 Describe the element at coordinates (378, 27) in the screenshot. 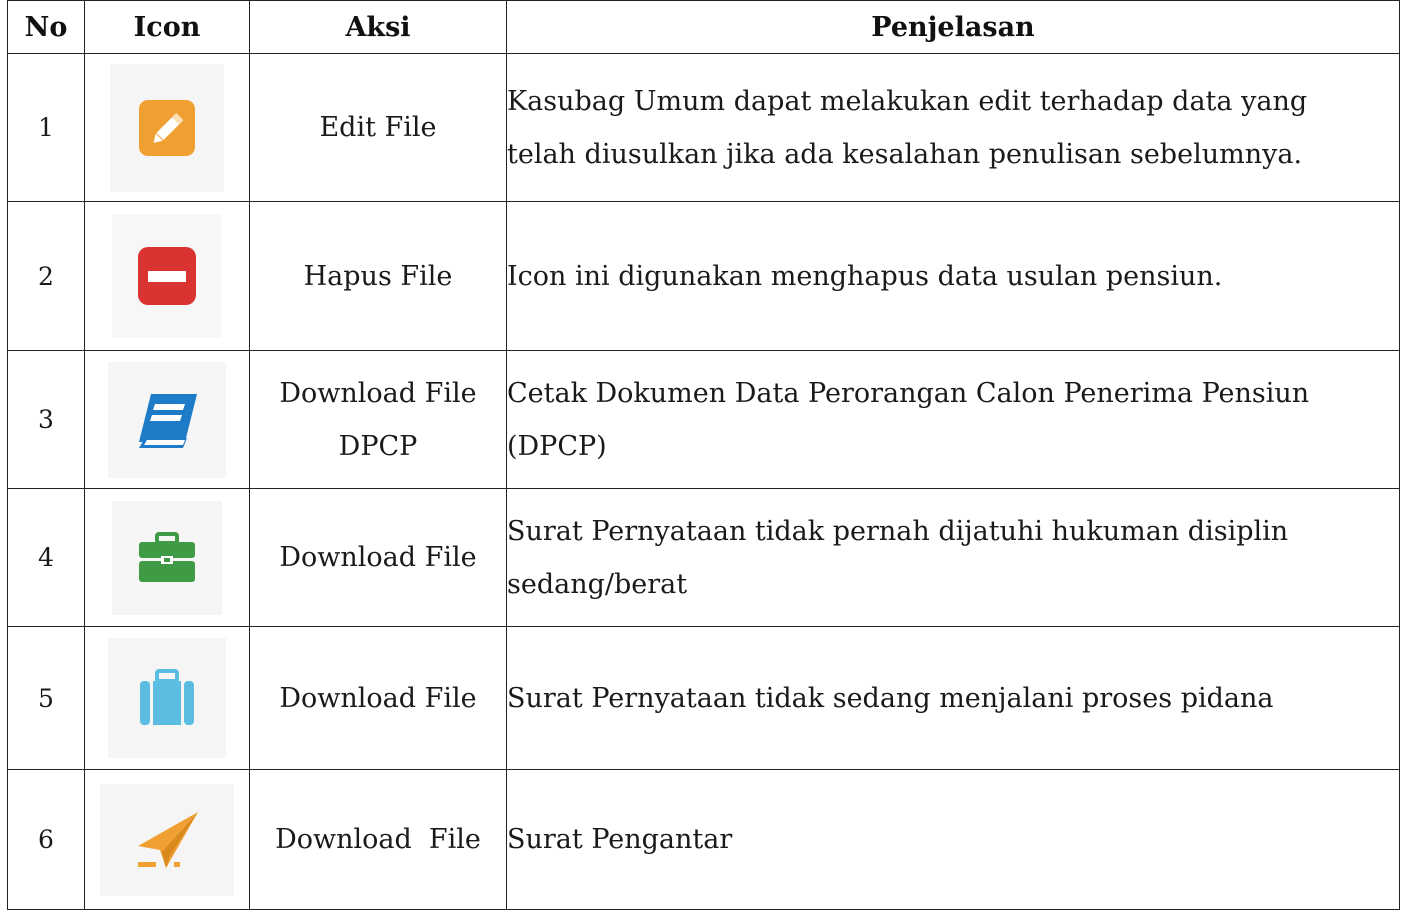

I see `header-aksi: Aksi` at that location.